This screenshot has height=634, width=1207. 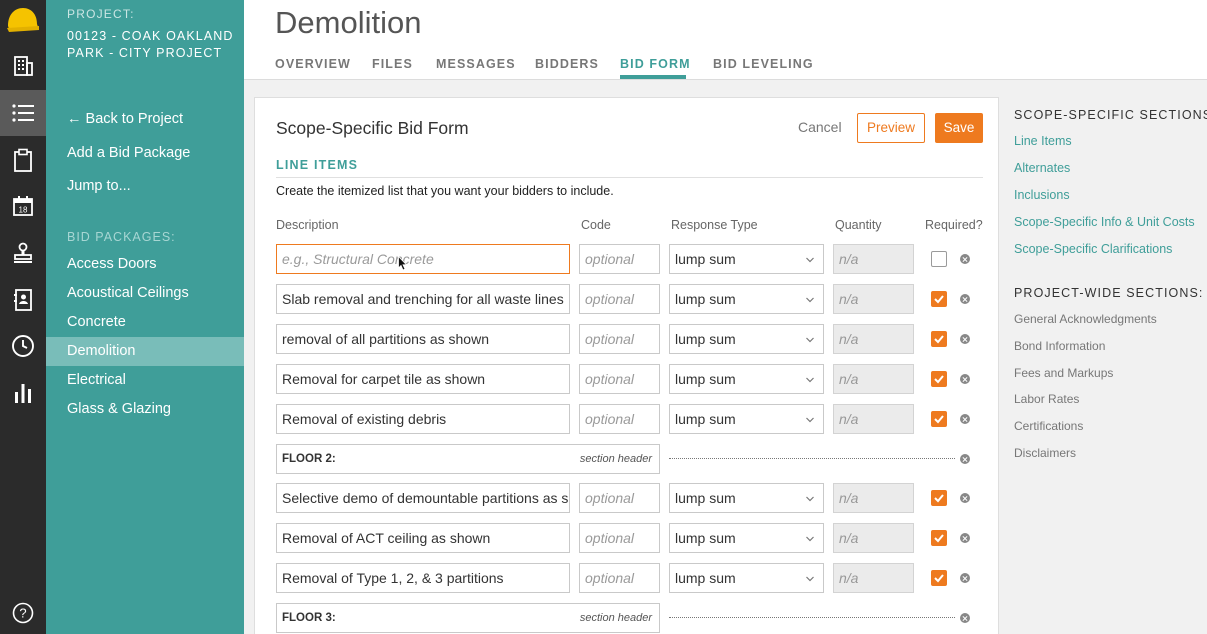 What do you see at coordinates (763, 64) in the screenshot?
I see `tab-bid-leveling: BID LEVELING` at bounding box center [763, 64].